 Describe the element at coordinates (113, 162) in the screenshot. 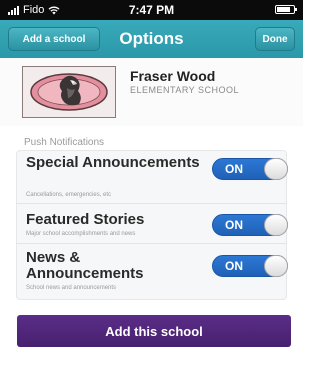

I see `setting-title: Special Announcements` at that location.